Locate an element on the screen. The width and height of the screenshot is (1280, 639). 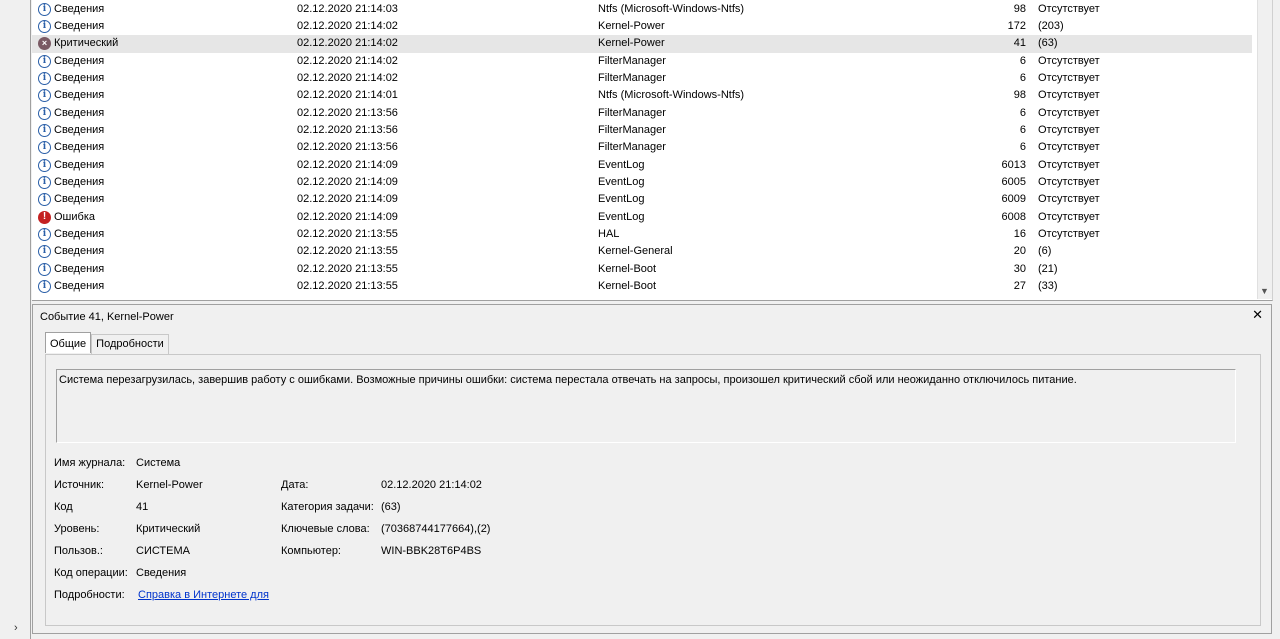
vertical-scrollbar: ▼ is located at coordinates (1264, 149).